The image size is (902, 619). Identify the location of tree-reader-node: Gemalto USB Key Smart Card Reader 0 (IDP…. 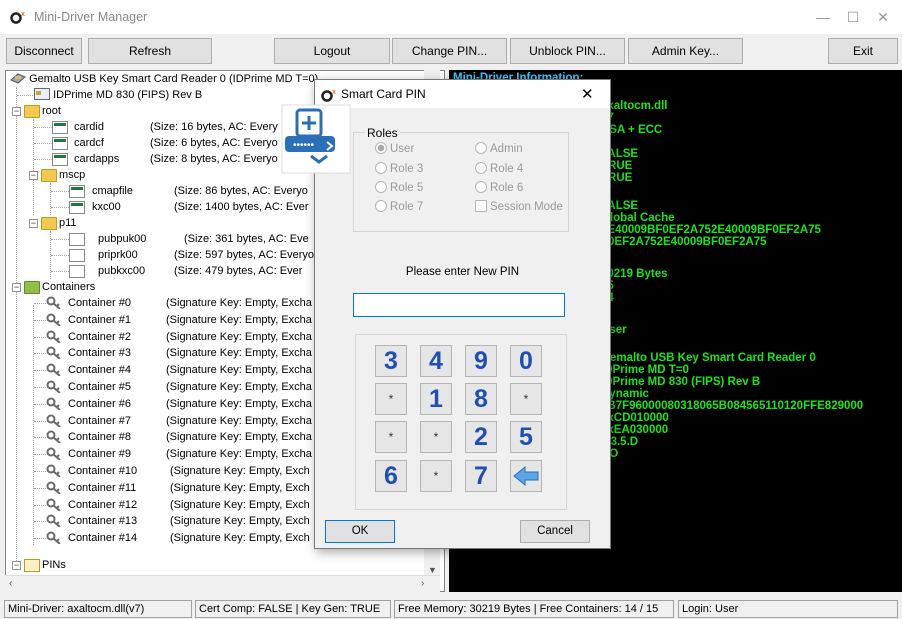
(164, 79).